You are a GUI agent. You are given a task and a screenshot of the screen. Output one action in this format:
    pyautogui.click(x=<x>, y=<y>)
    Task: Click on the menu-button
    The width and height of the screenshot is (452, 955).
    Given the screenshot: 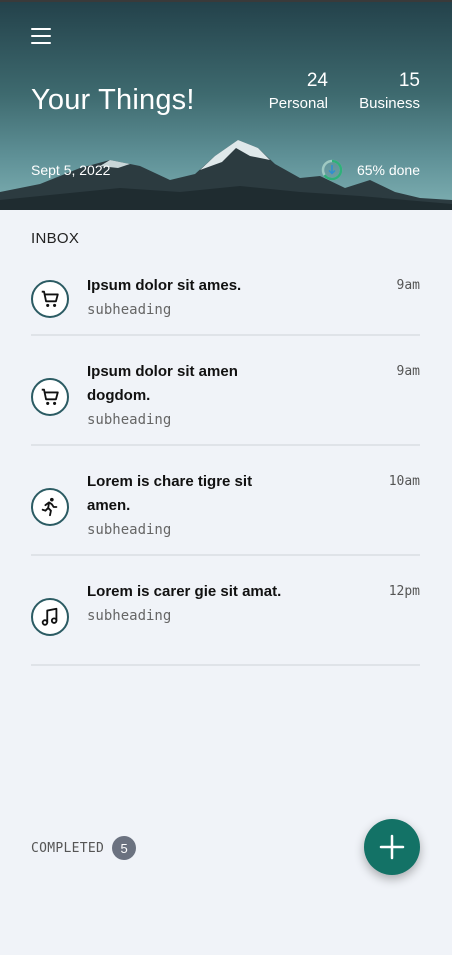 What is the action you would take?
    pyautogui.click(x=41, y=36)
    